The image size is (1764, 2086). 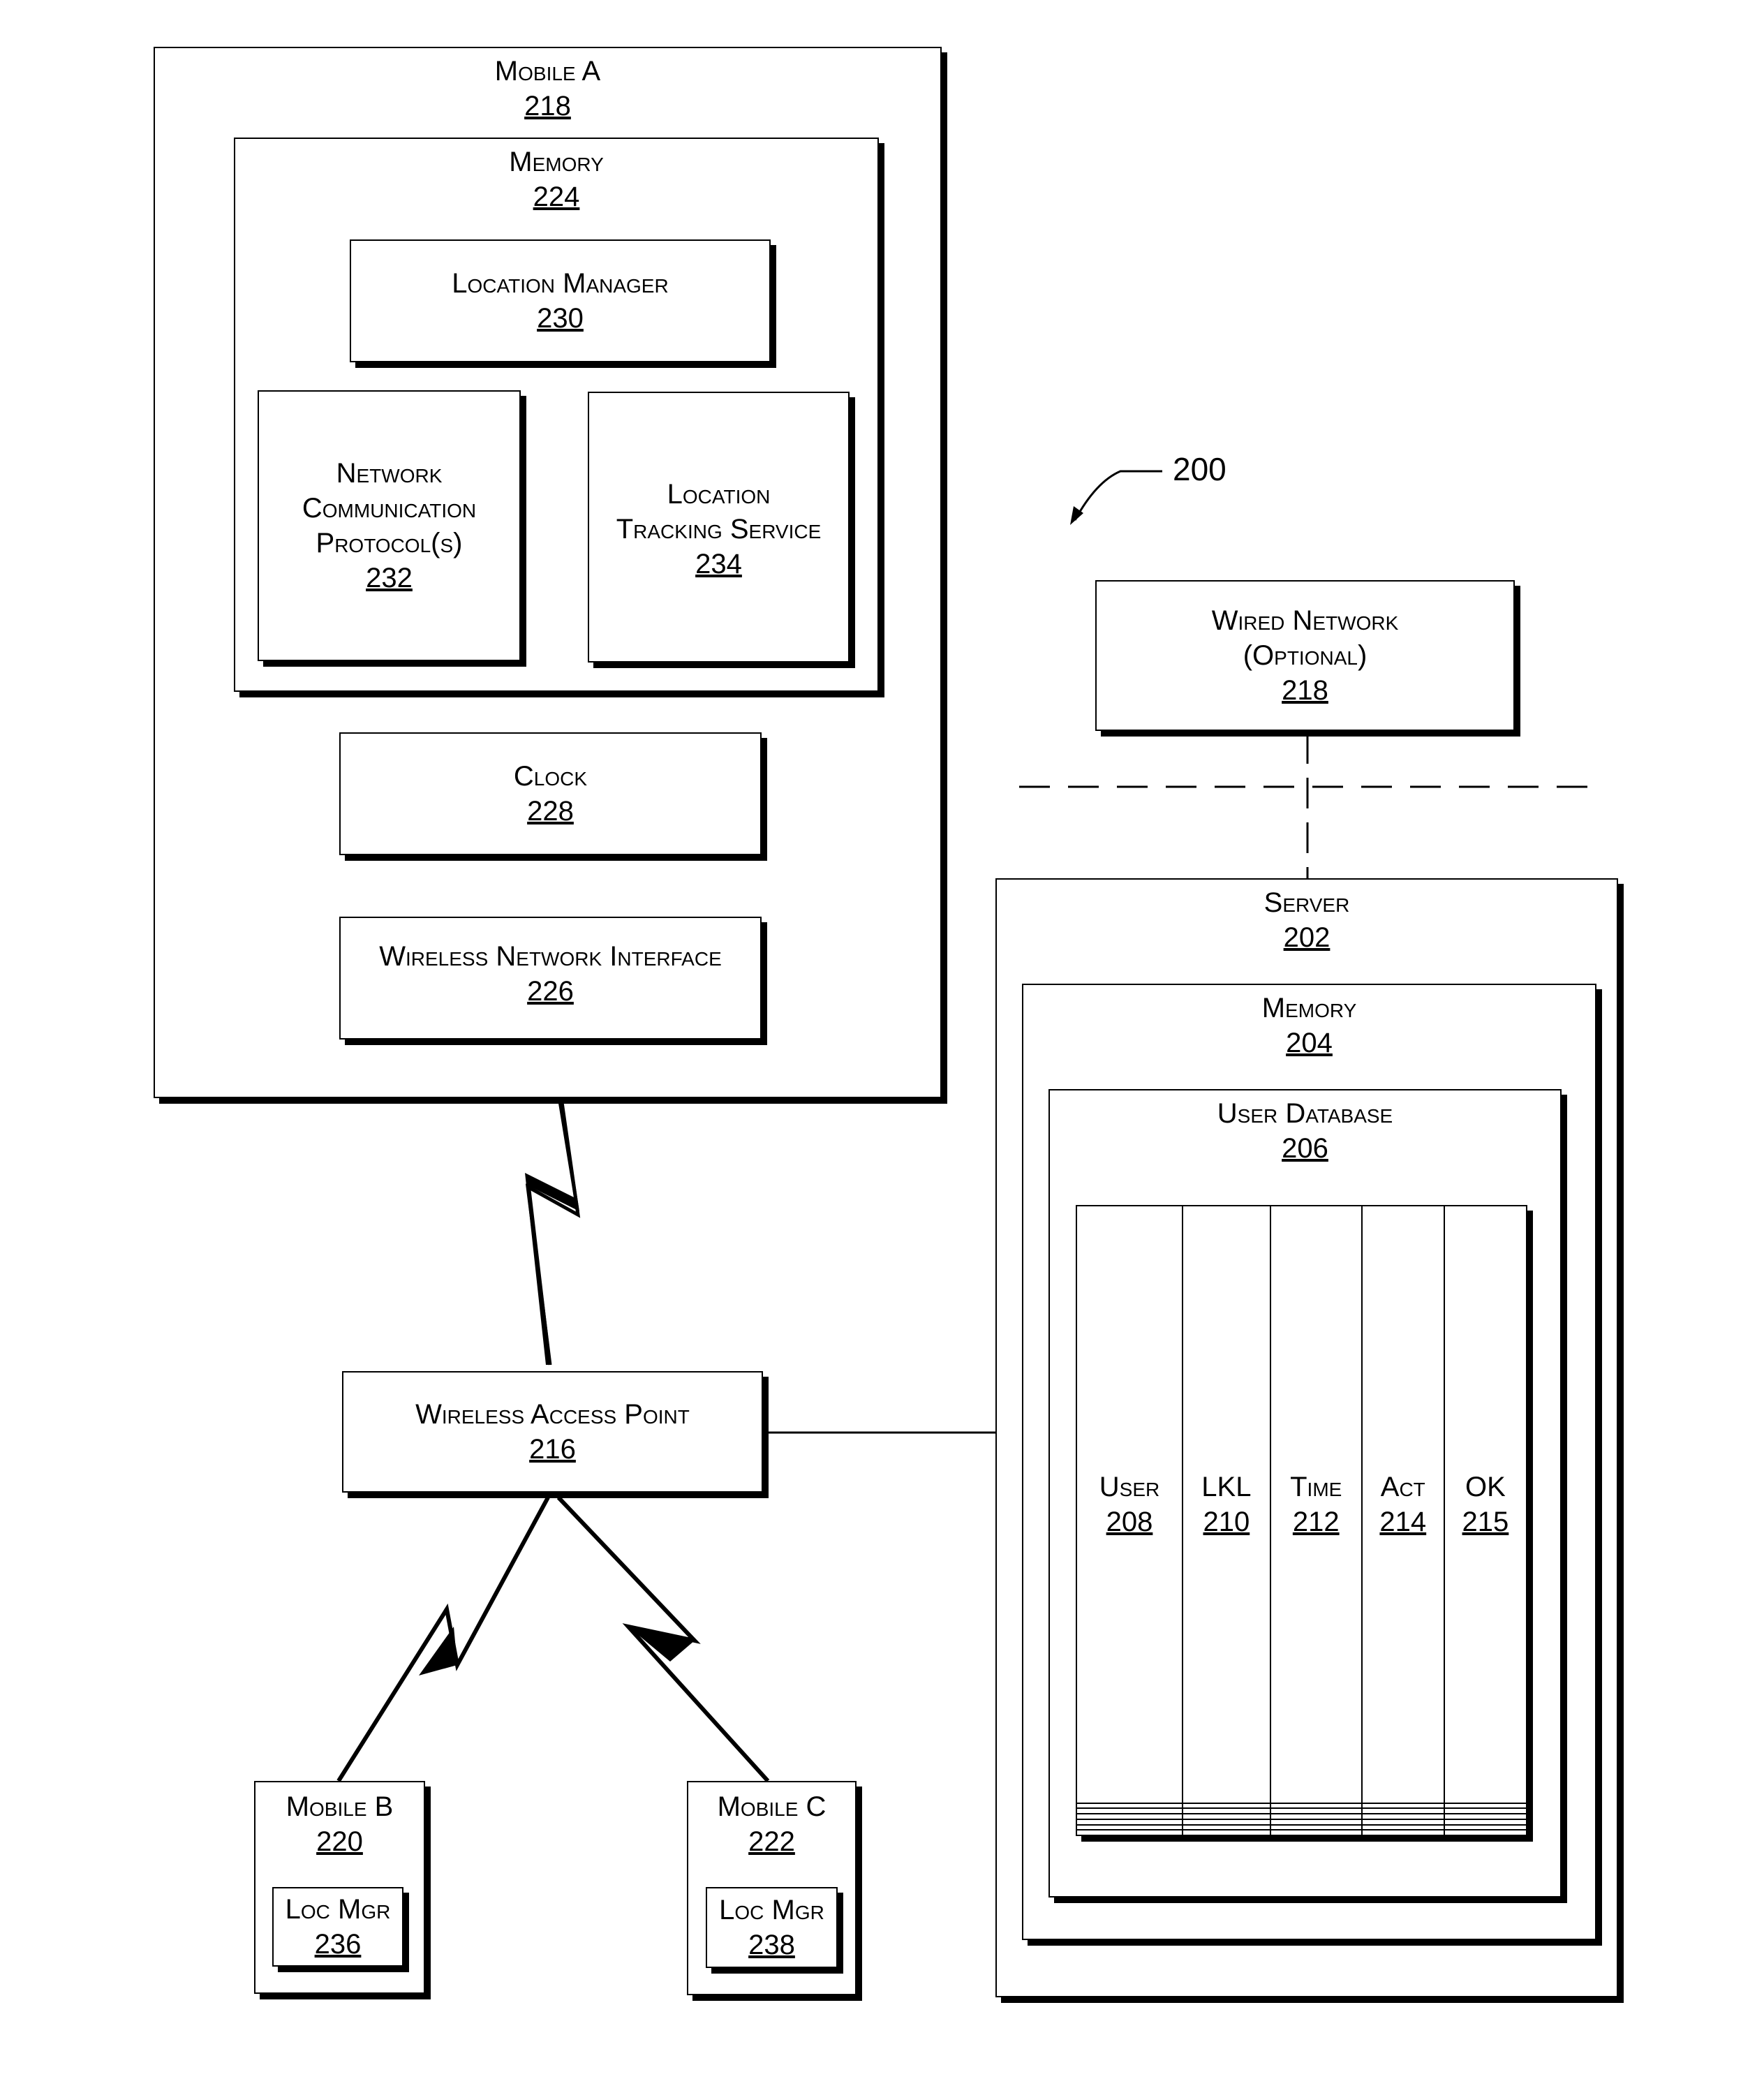 I want to click on mobile-b-title: Mobile B, so click(x=340, y=1807).